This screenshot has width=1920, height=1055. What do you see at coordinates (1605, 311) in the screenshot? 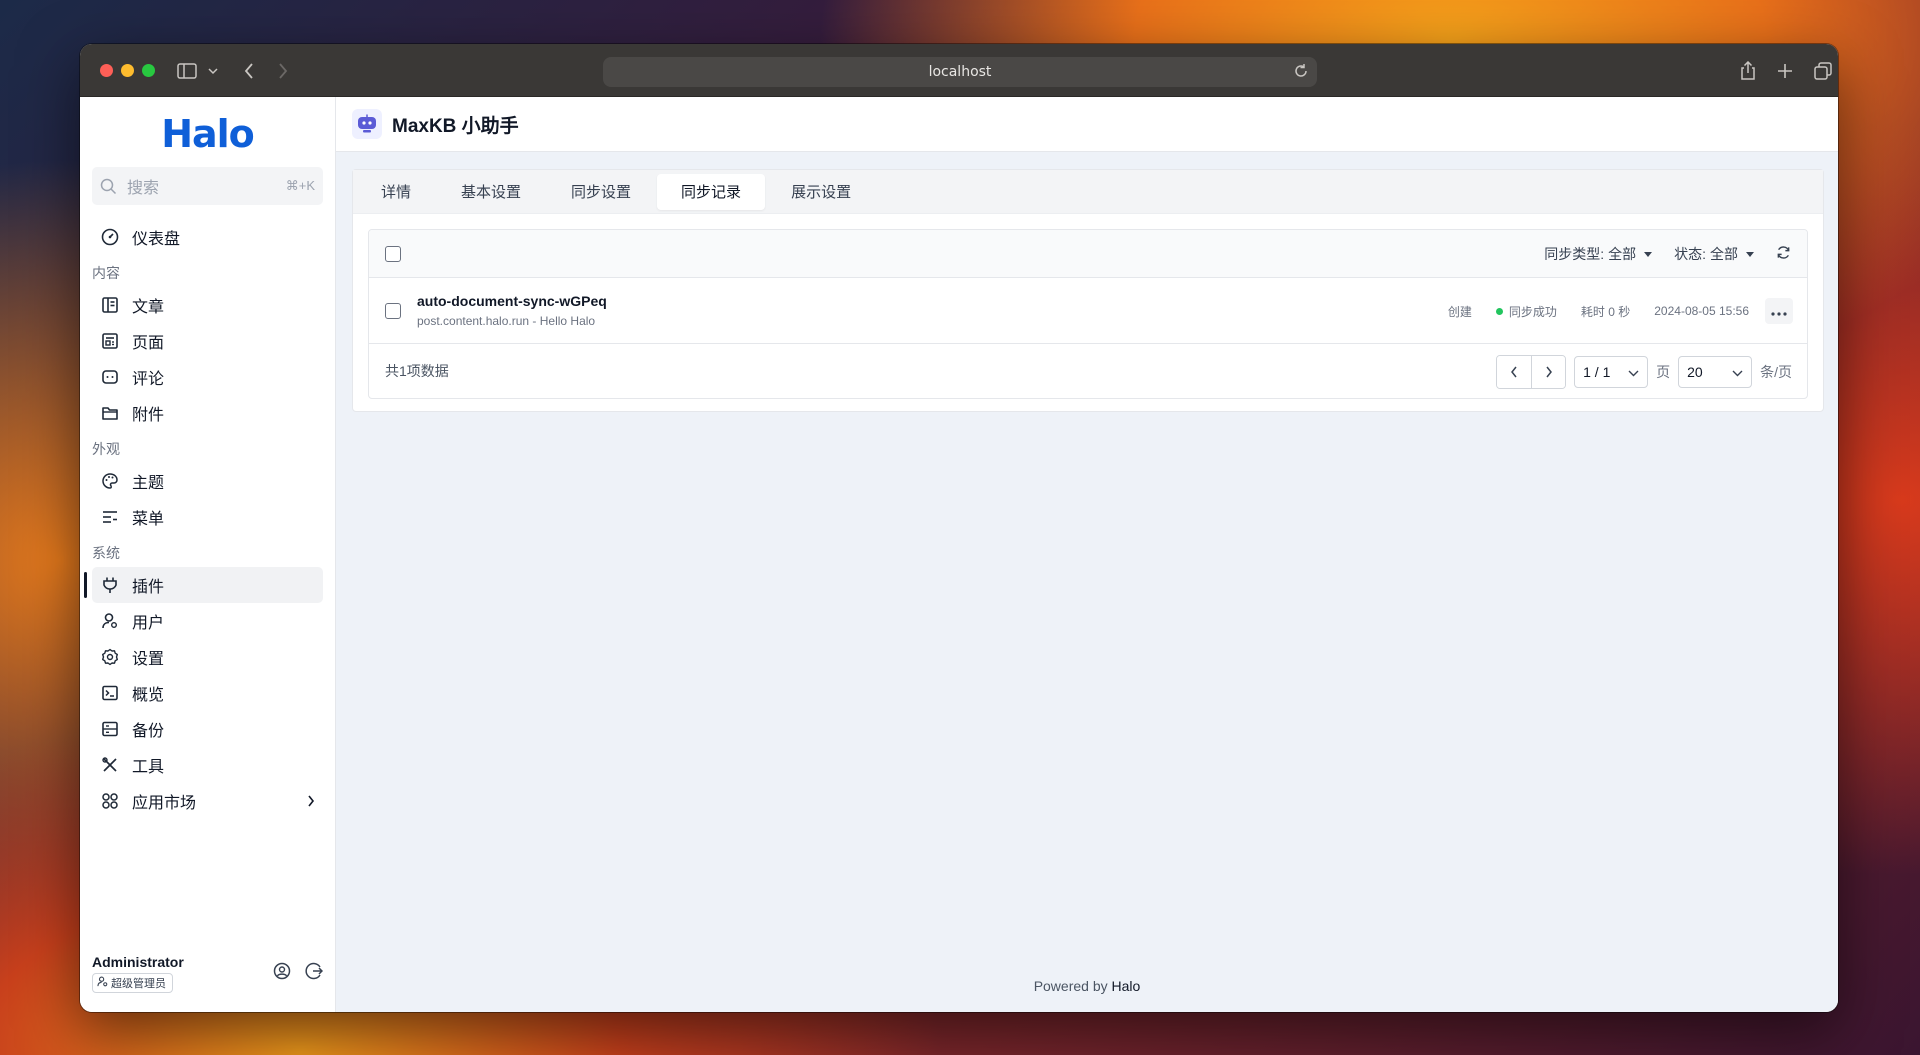
I see `record-duration: 耗时 0 秒` at bounding box center [1605, 311].